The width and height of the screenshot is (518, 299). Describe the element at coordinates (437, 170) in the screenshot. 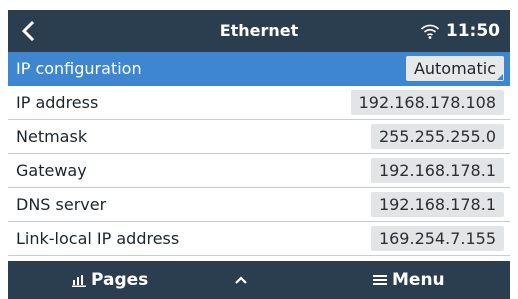

I see `gateway-value: 192.168.178.1` at that location.